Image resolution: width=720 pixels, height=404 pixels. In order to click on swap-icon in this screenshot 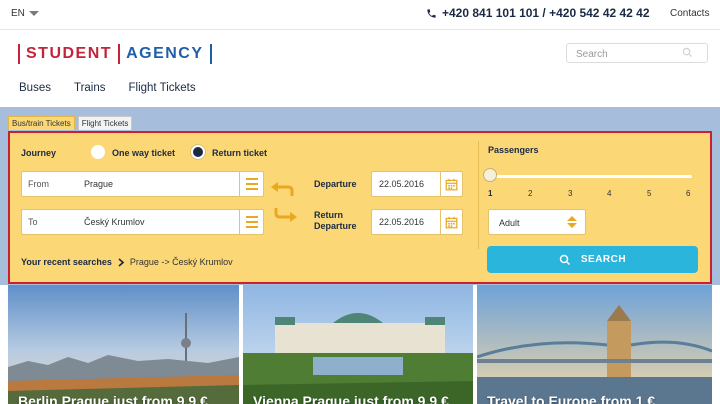, I will do `click(284, 202)`.